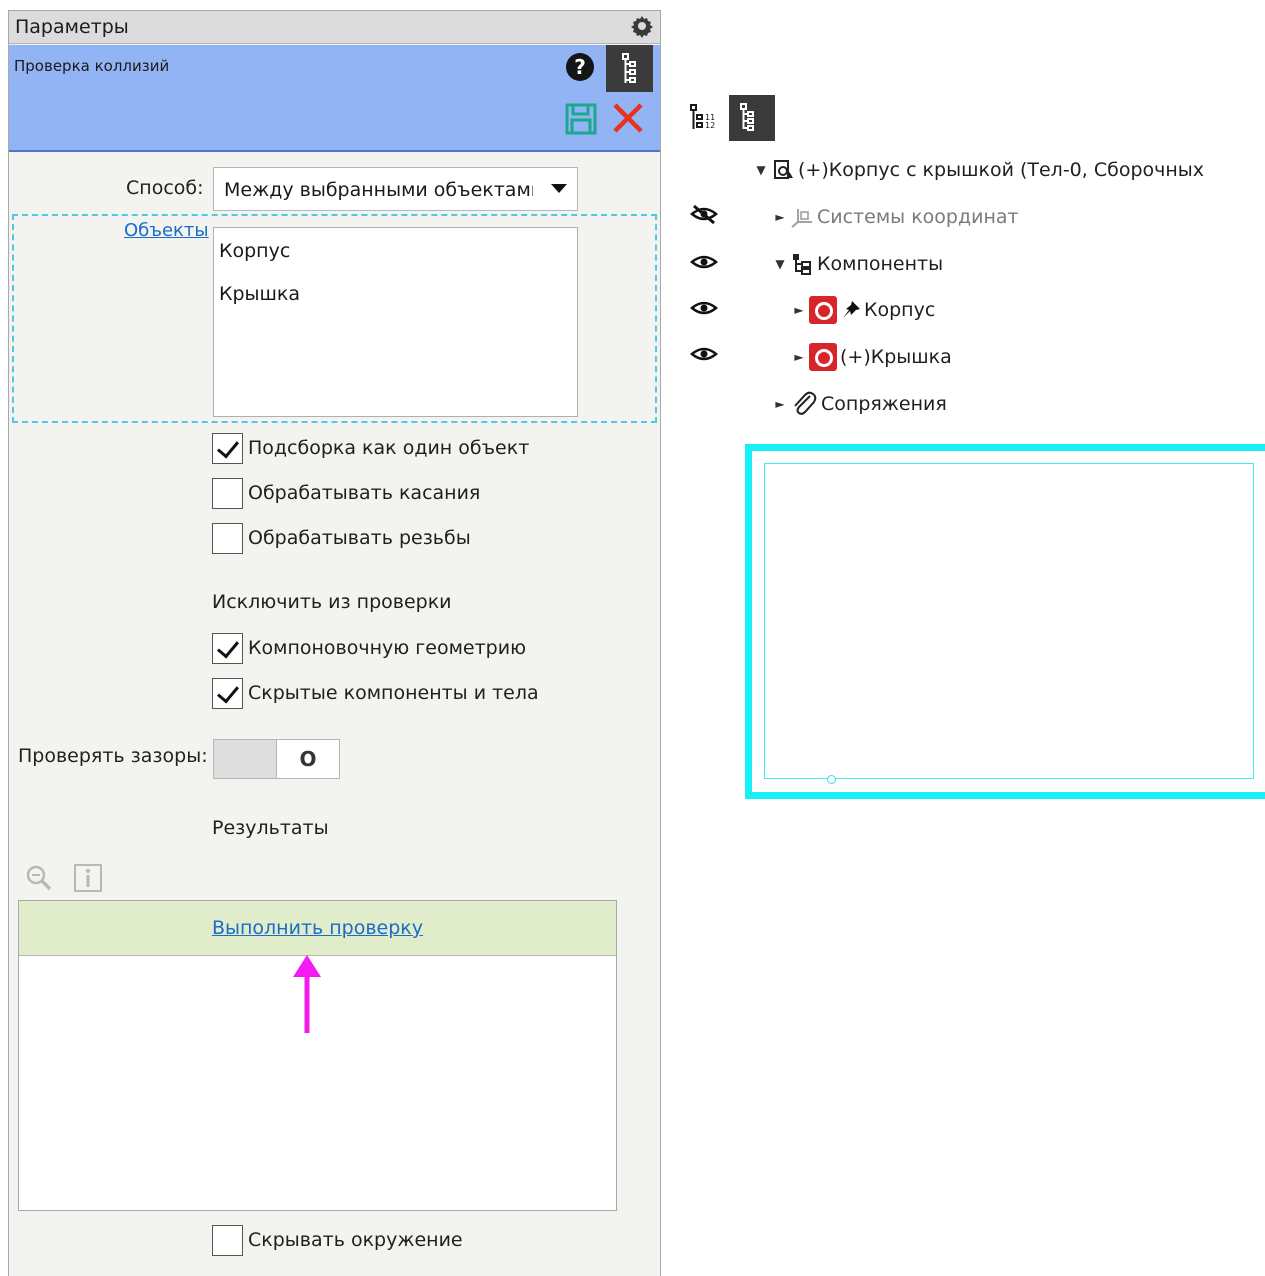 The image size is (1265, 1276). What do you see at coordinates (334, 27) in the screenshot?
I see `panel-header: Параметры` at bounding box center [334, 27].